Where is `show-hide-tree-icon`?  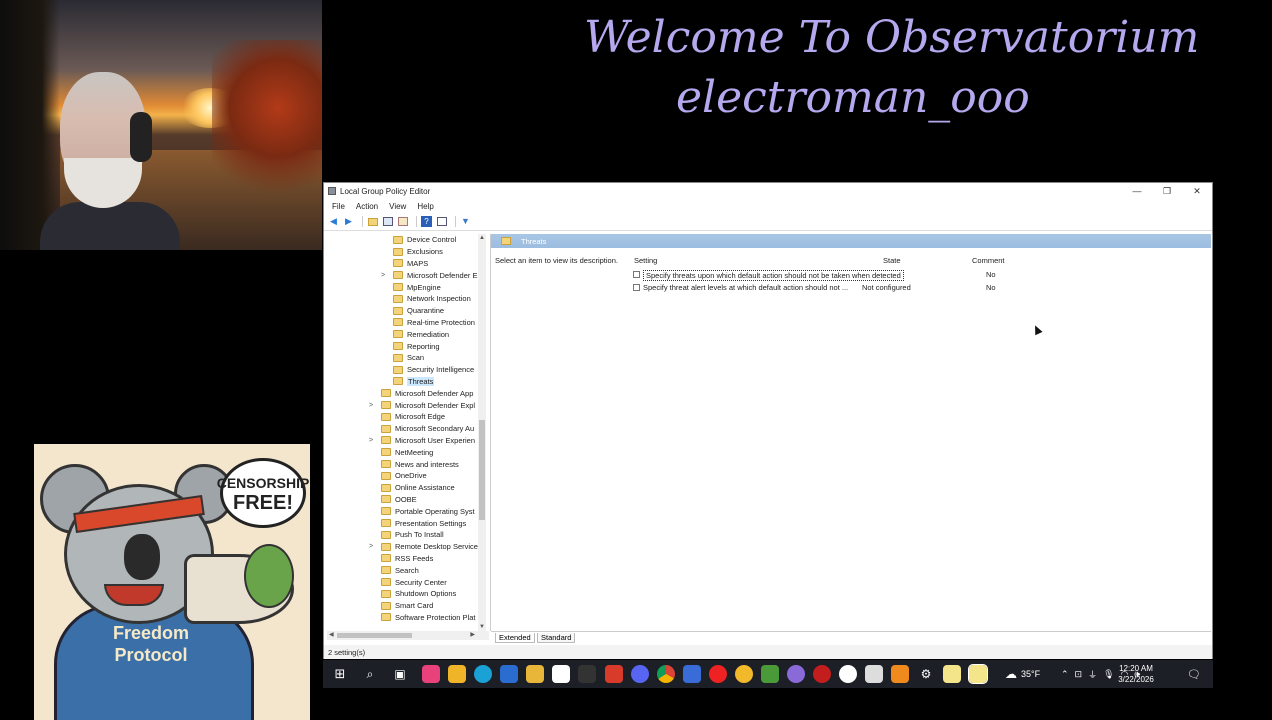 show-hide-tree-icon is located at coordinates (387, 221).